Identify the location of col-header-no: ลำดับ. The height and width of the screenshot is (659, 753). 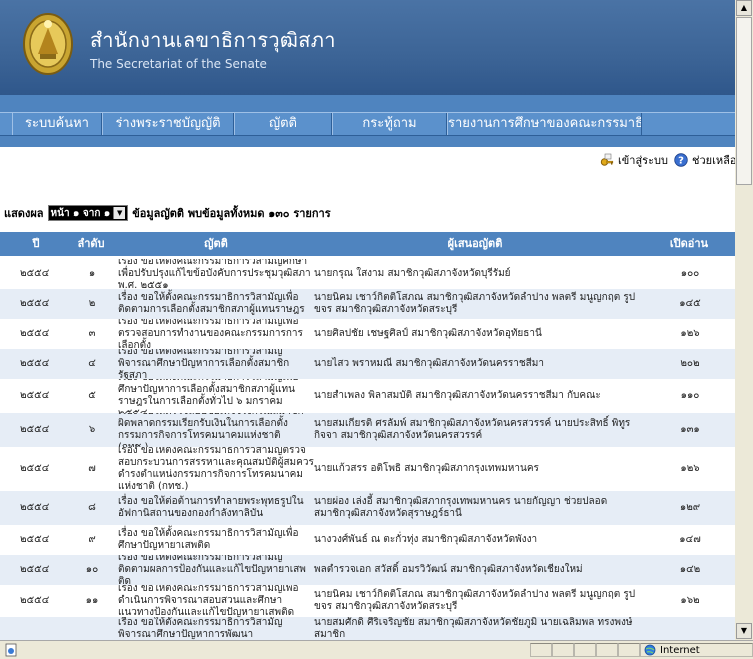
(91, 244).